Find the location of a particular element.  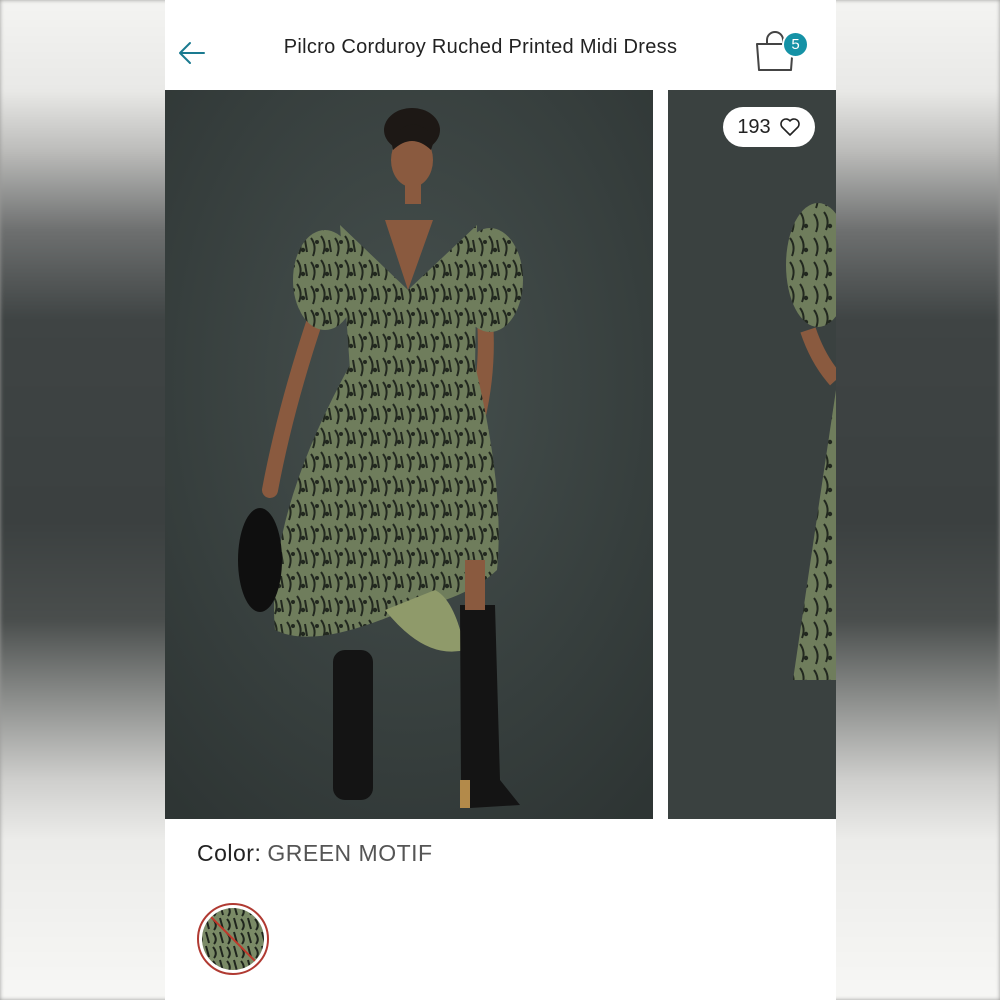

bag-count-badge: 5 is located at coordinates (795, 44).